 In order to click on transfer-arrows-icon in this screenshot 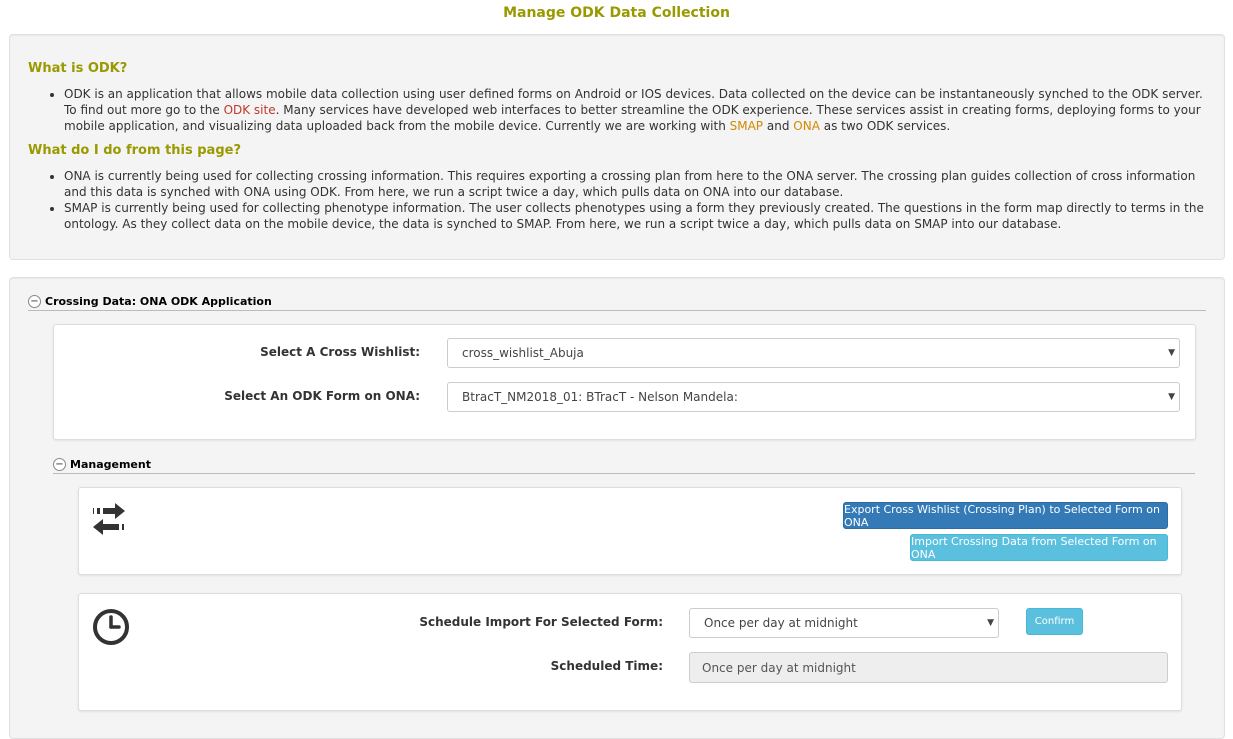, I will do `click(111, 519)`.